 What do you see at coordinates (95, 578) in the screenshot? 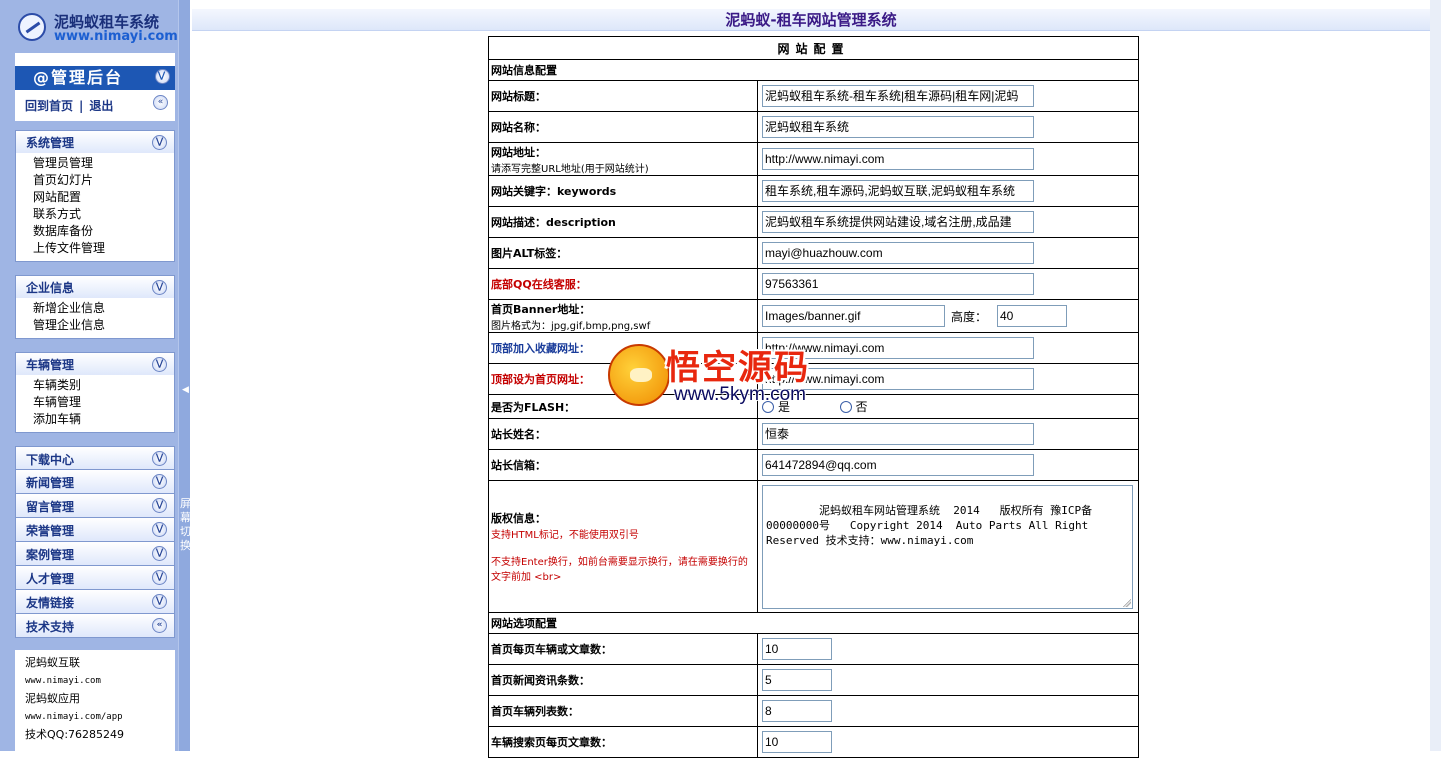
I see `panel-talent: 人才管理 ⋁` at bounding box center [95, 578].